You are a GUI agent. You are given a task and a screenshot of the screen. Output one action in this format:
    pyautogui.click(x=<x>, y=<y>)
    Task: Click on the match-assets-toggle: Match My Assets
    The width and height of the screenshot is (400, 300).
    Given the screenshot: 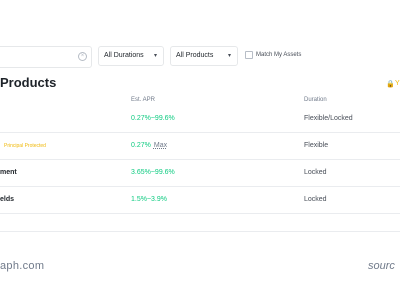 What is the action you would take?
    pyautogui.click(x=273, y=55)
    